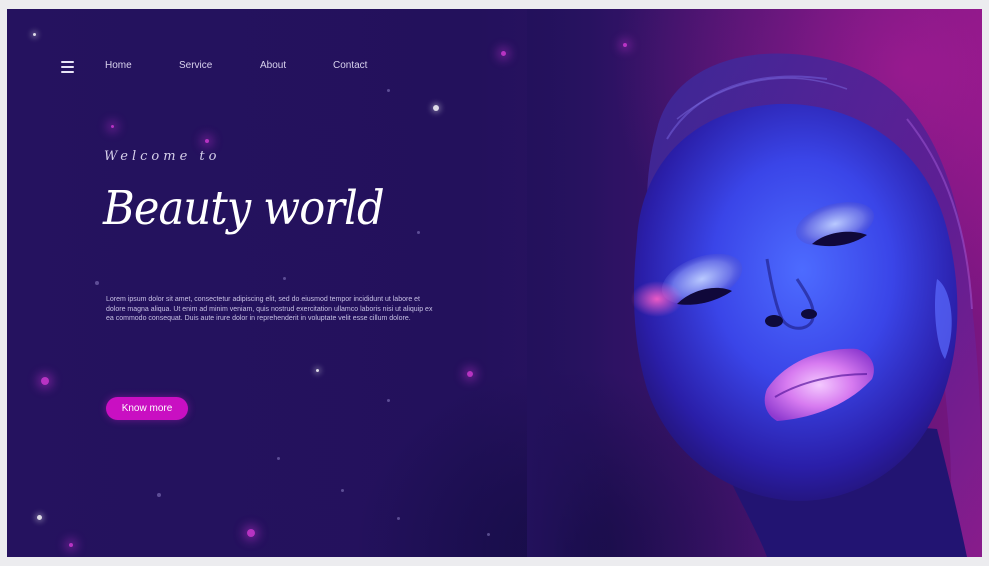  I want to click on top-nav, so click(67, 67).